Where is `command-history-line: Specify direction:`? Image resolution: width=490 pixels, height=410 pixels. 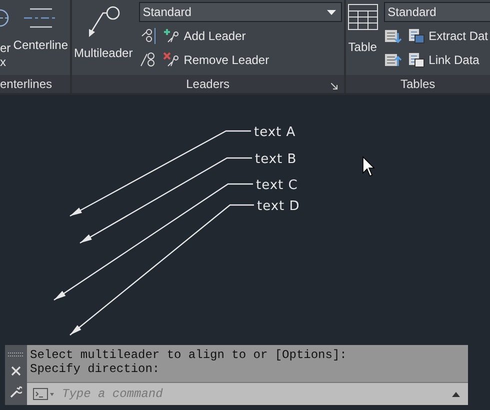 command-history-line: Specify direction: is located at coordinates (95, 369).